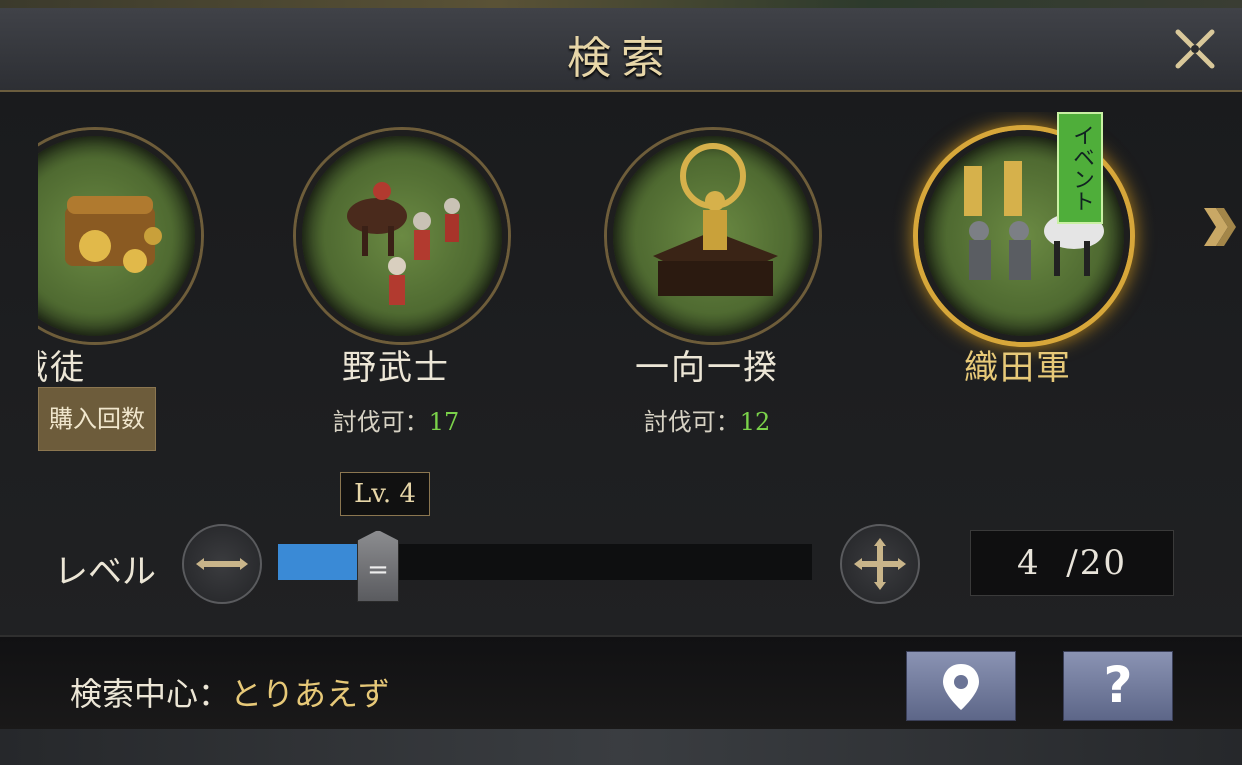 This screenshot has height=765, width=1242. I want to click on close-icon, so click(1195, 49).